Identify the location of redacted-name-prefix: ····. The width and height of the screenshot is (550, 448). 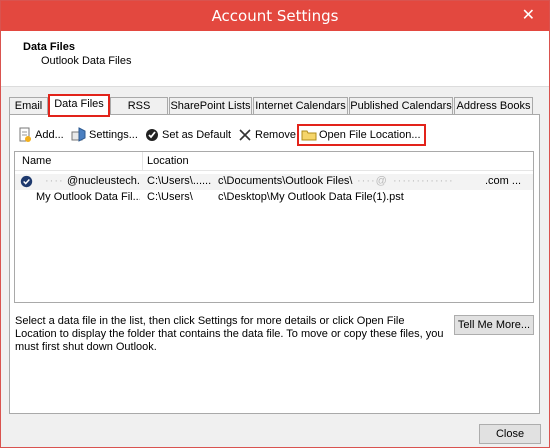
(54, 181).